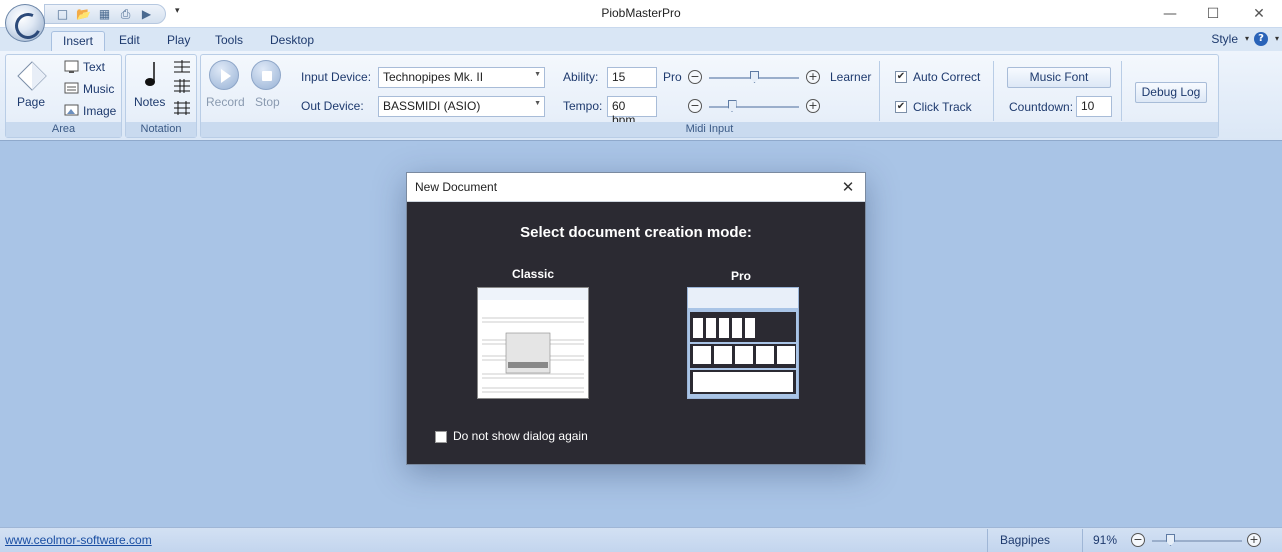  I want to click on auto-correct-label: Auto Correct, so click(946, 77).